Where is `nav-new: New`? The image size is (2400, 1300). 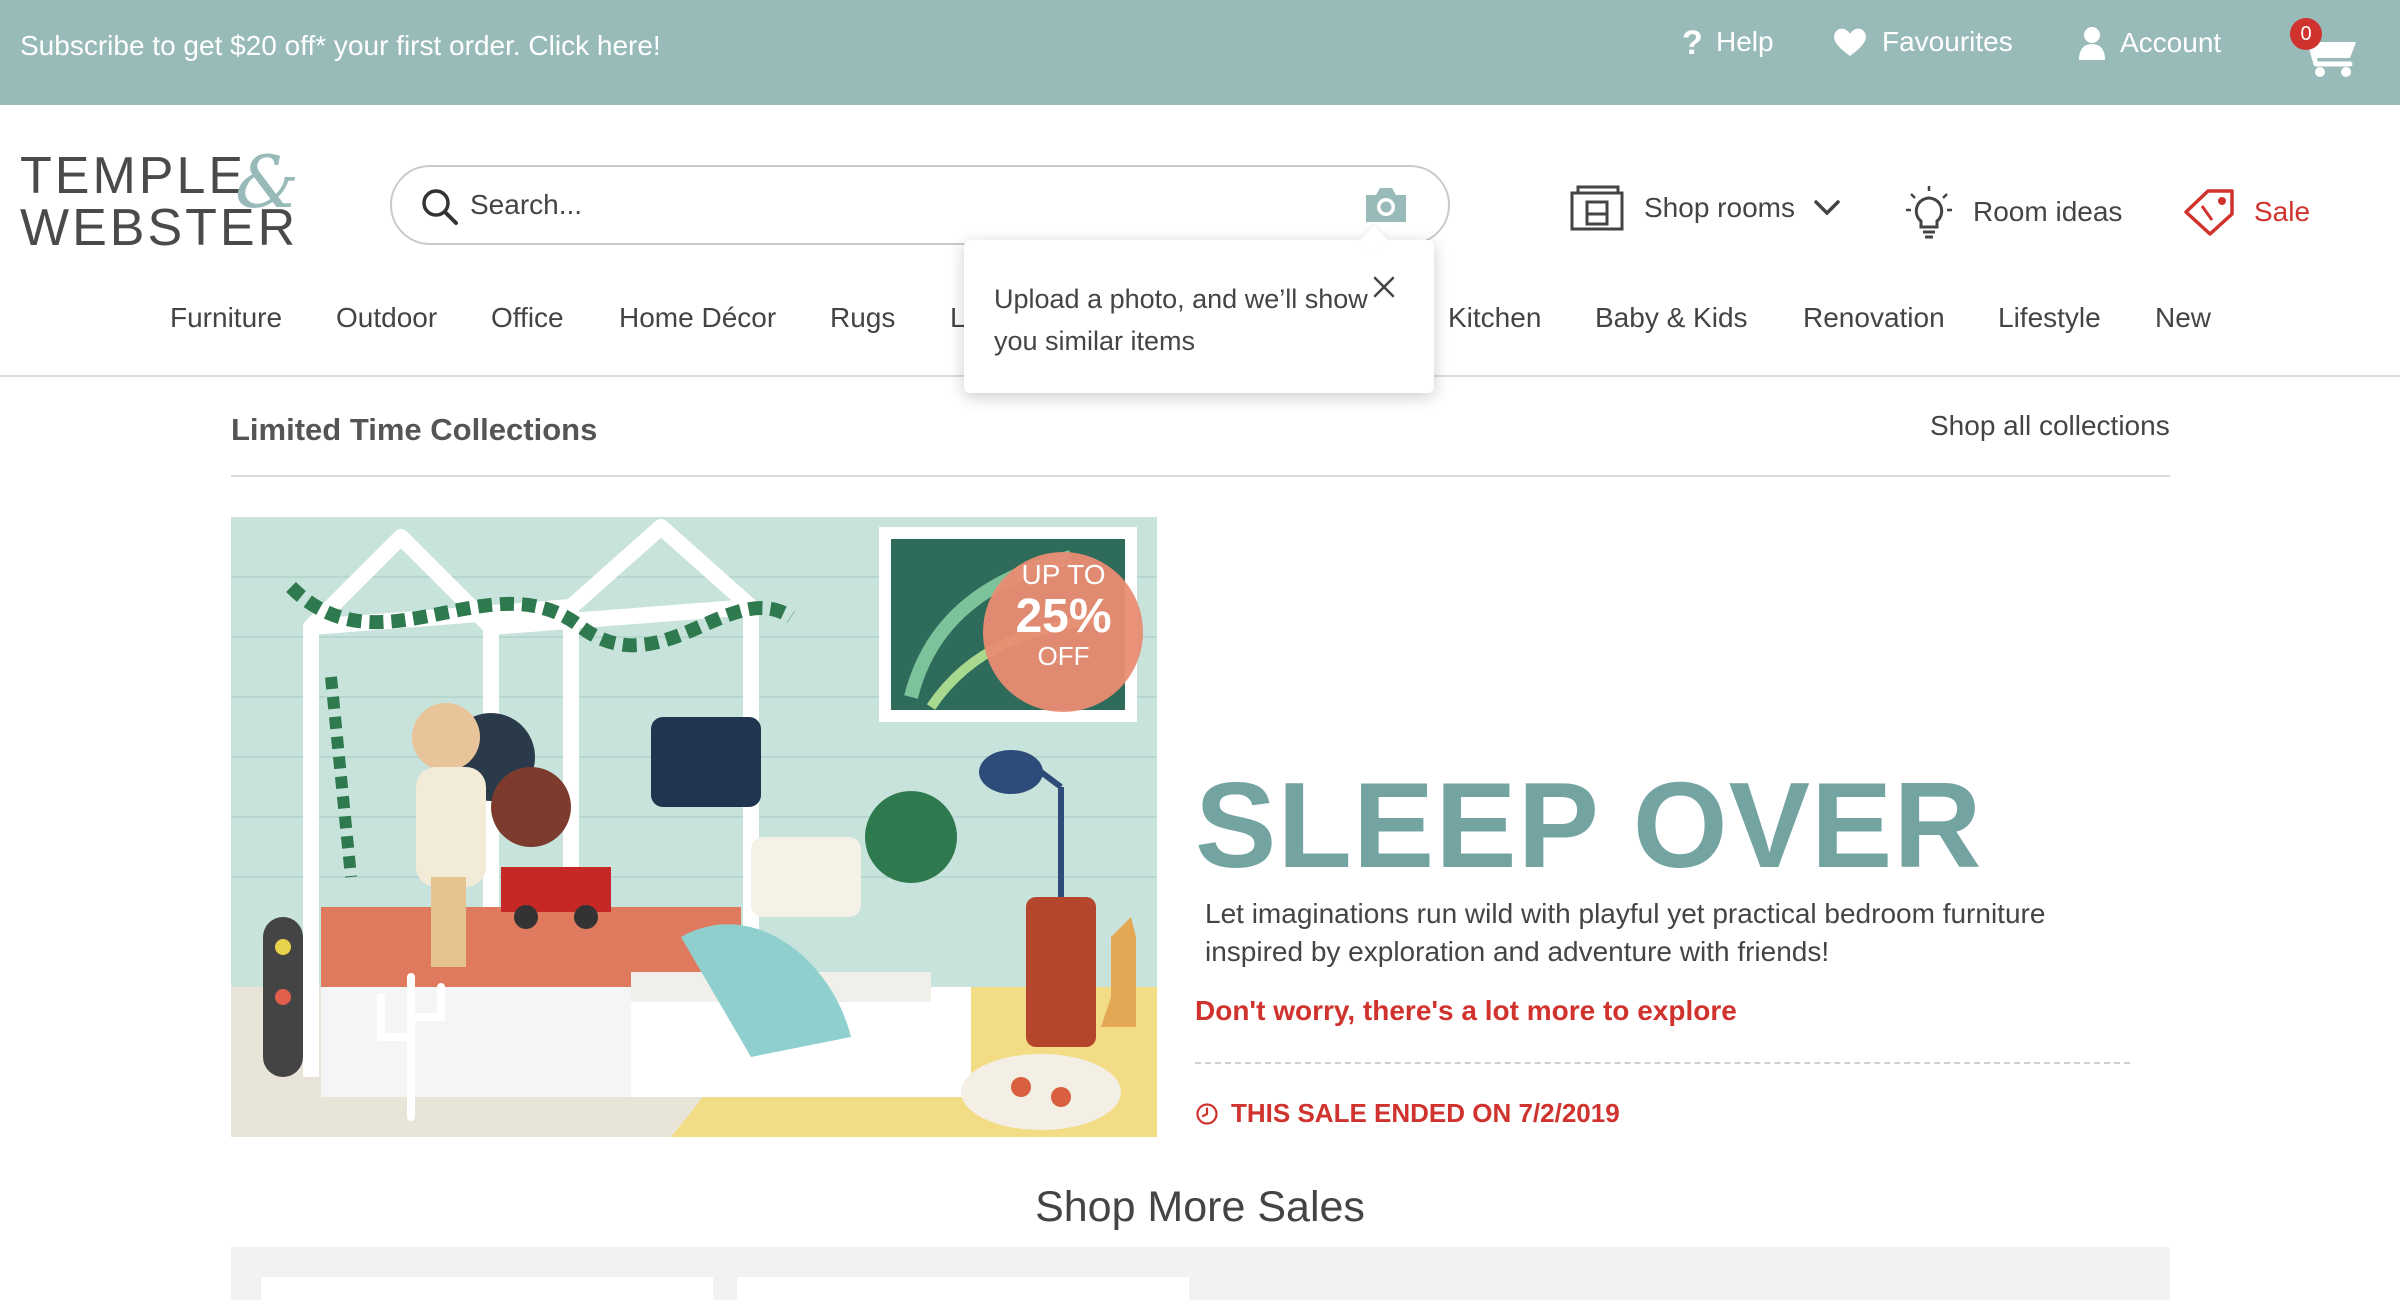 nav-new: New is located at coordinates (2183, 318).